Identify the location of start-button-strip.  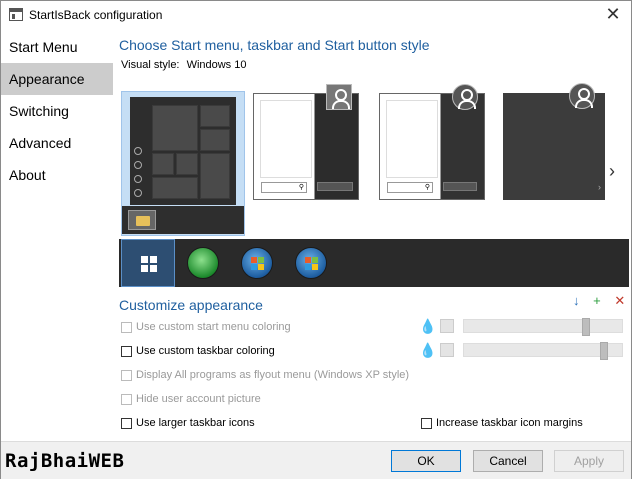
(374, 263).